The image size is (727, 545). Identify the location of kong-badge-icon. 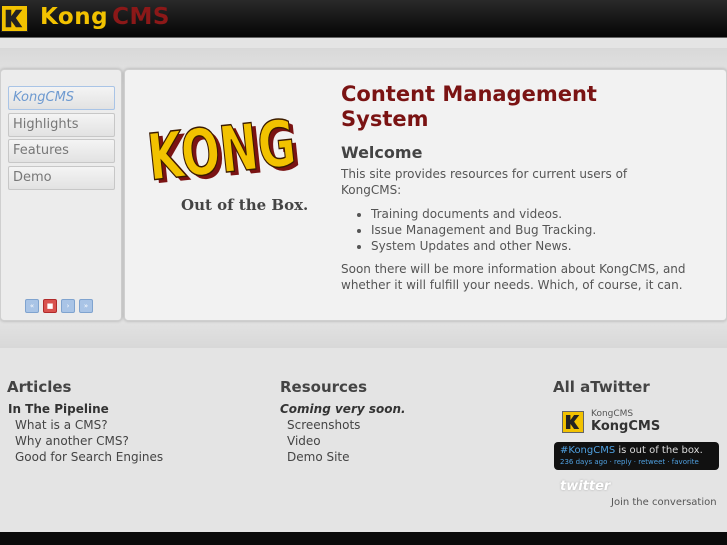
(14, 18).